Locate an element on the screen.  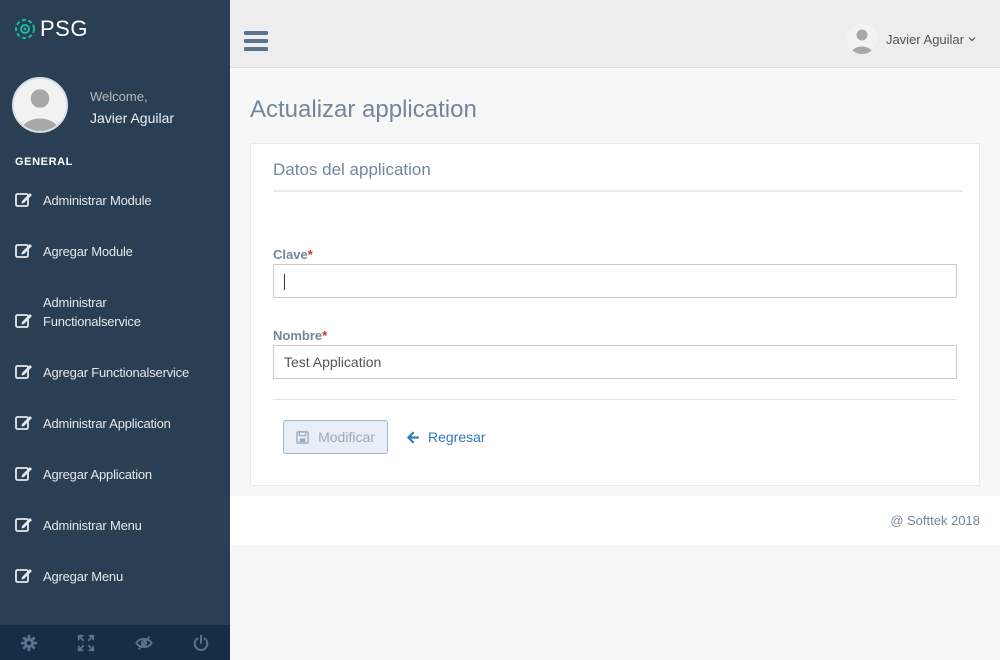
sidebar-item-administrar-functionalservice: Administrar Functionalservice is located at coordinates (115, 312).